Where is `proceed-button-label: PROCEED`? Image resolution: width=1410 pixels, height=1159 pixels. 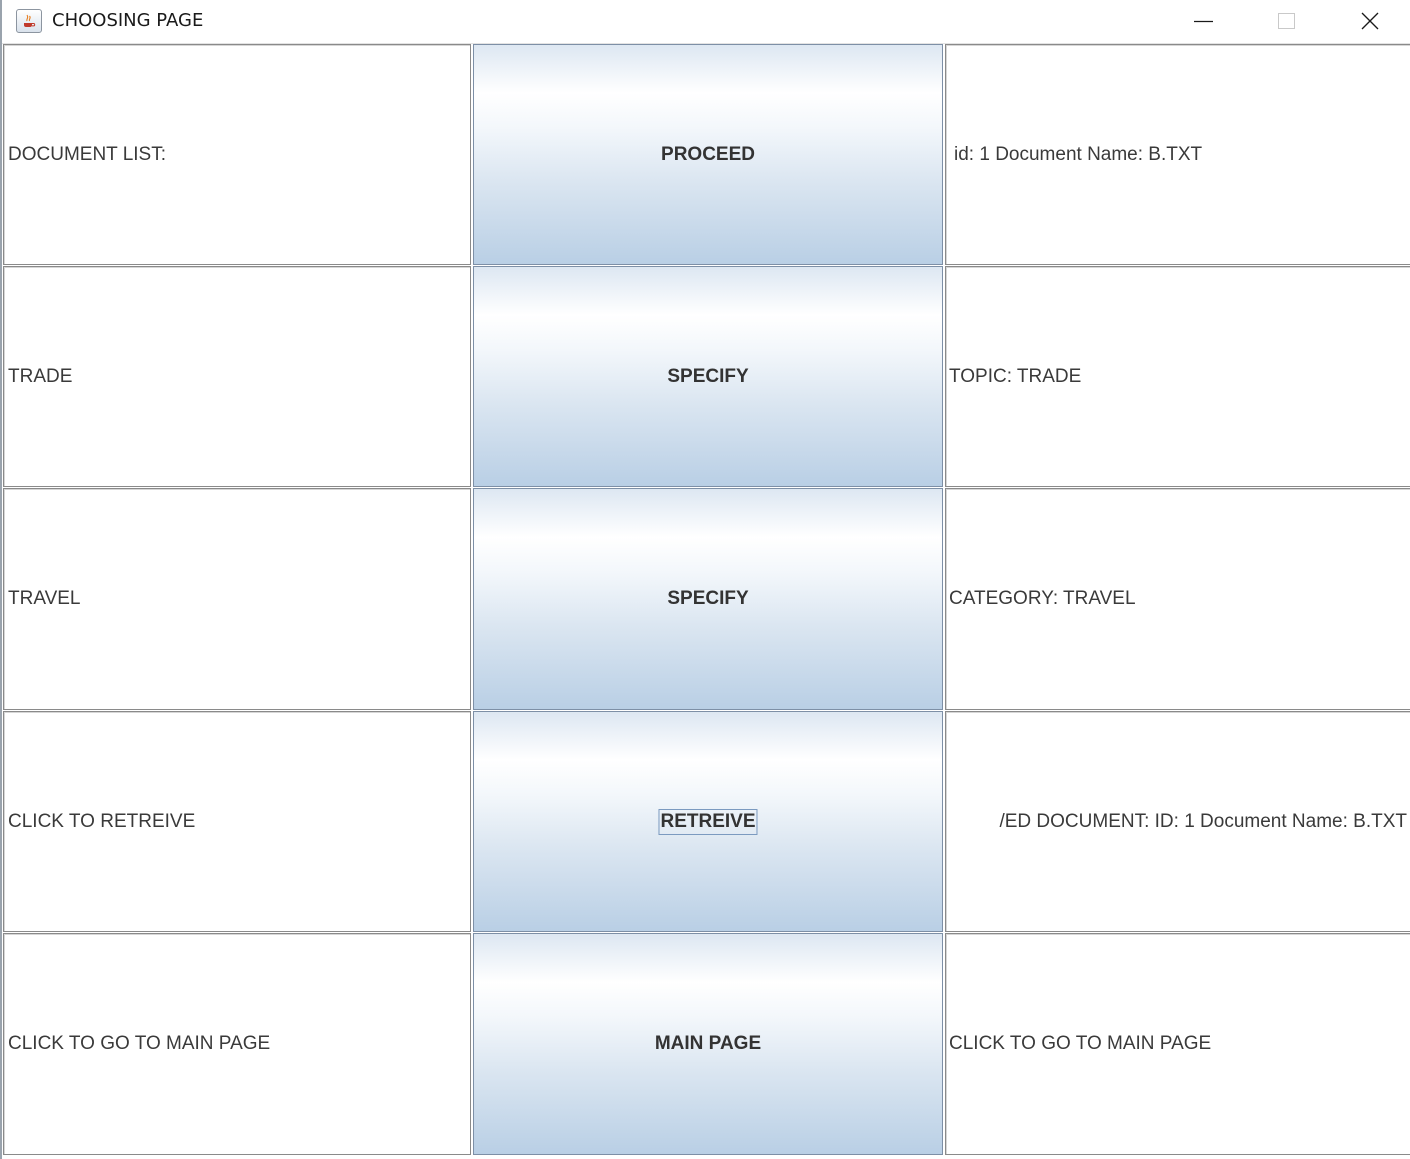 proceed-button-label: PROCEED is located at coordinates (708, 154).